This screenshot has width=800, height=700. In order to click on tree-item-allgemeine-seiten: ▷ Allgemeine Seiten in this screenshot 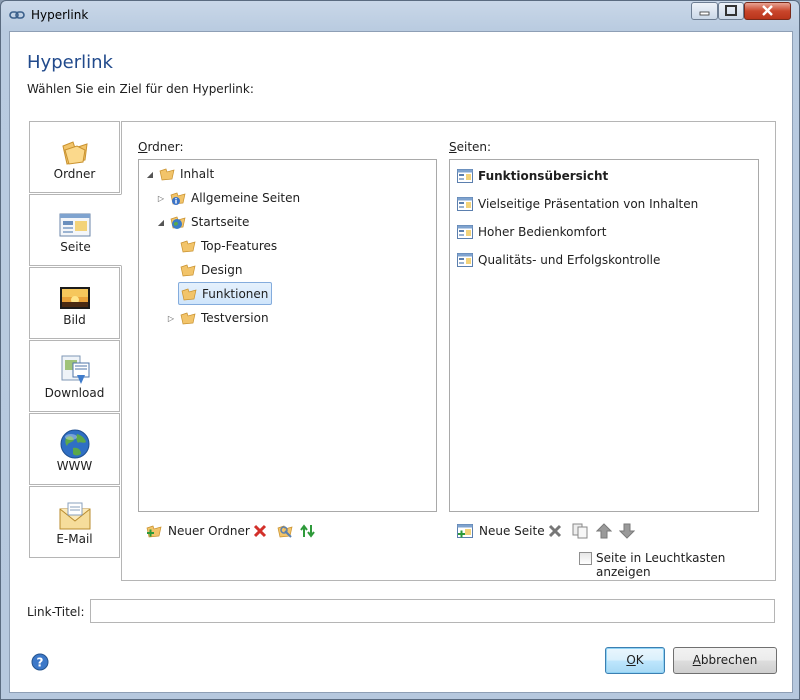, I will do `click(228, 198)`.